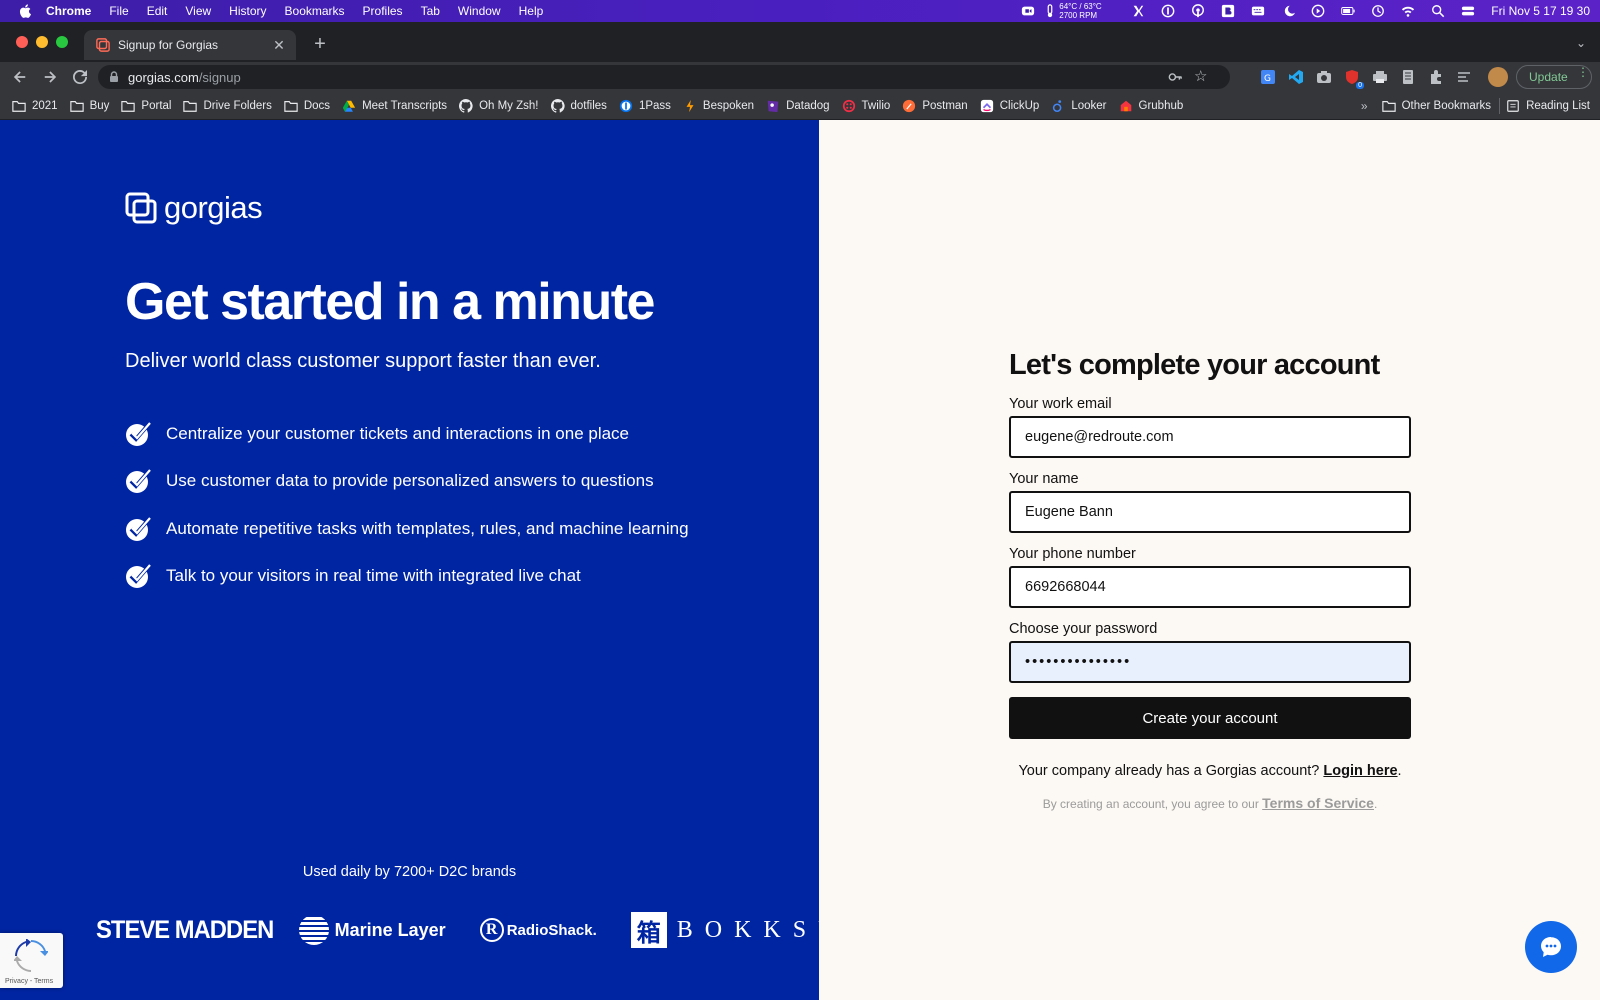 The image size is (1600, 1000). I want to click on keystroke-icon, so click(1138, 11).